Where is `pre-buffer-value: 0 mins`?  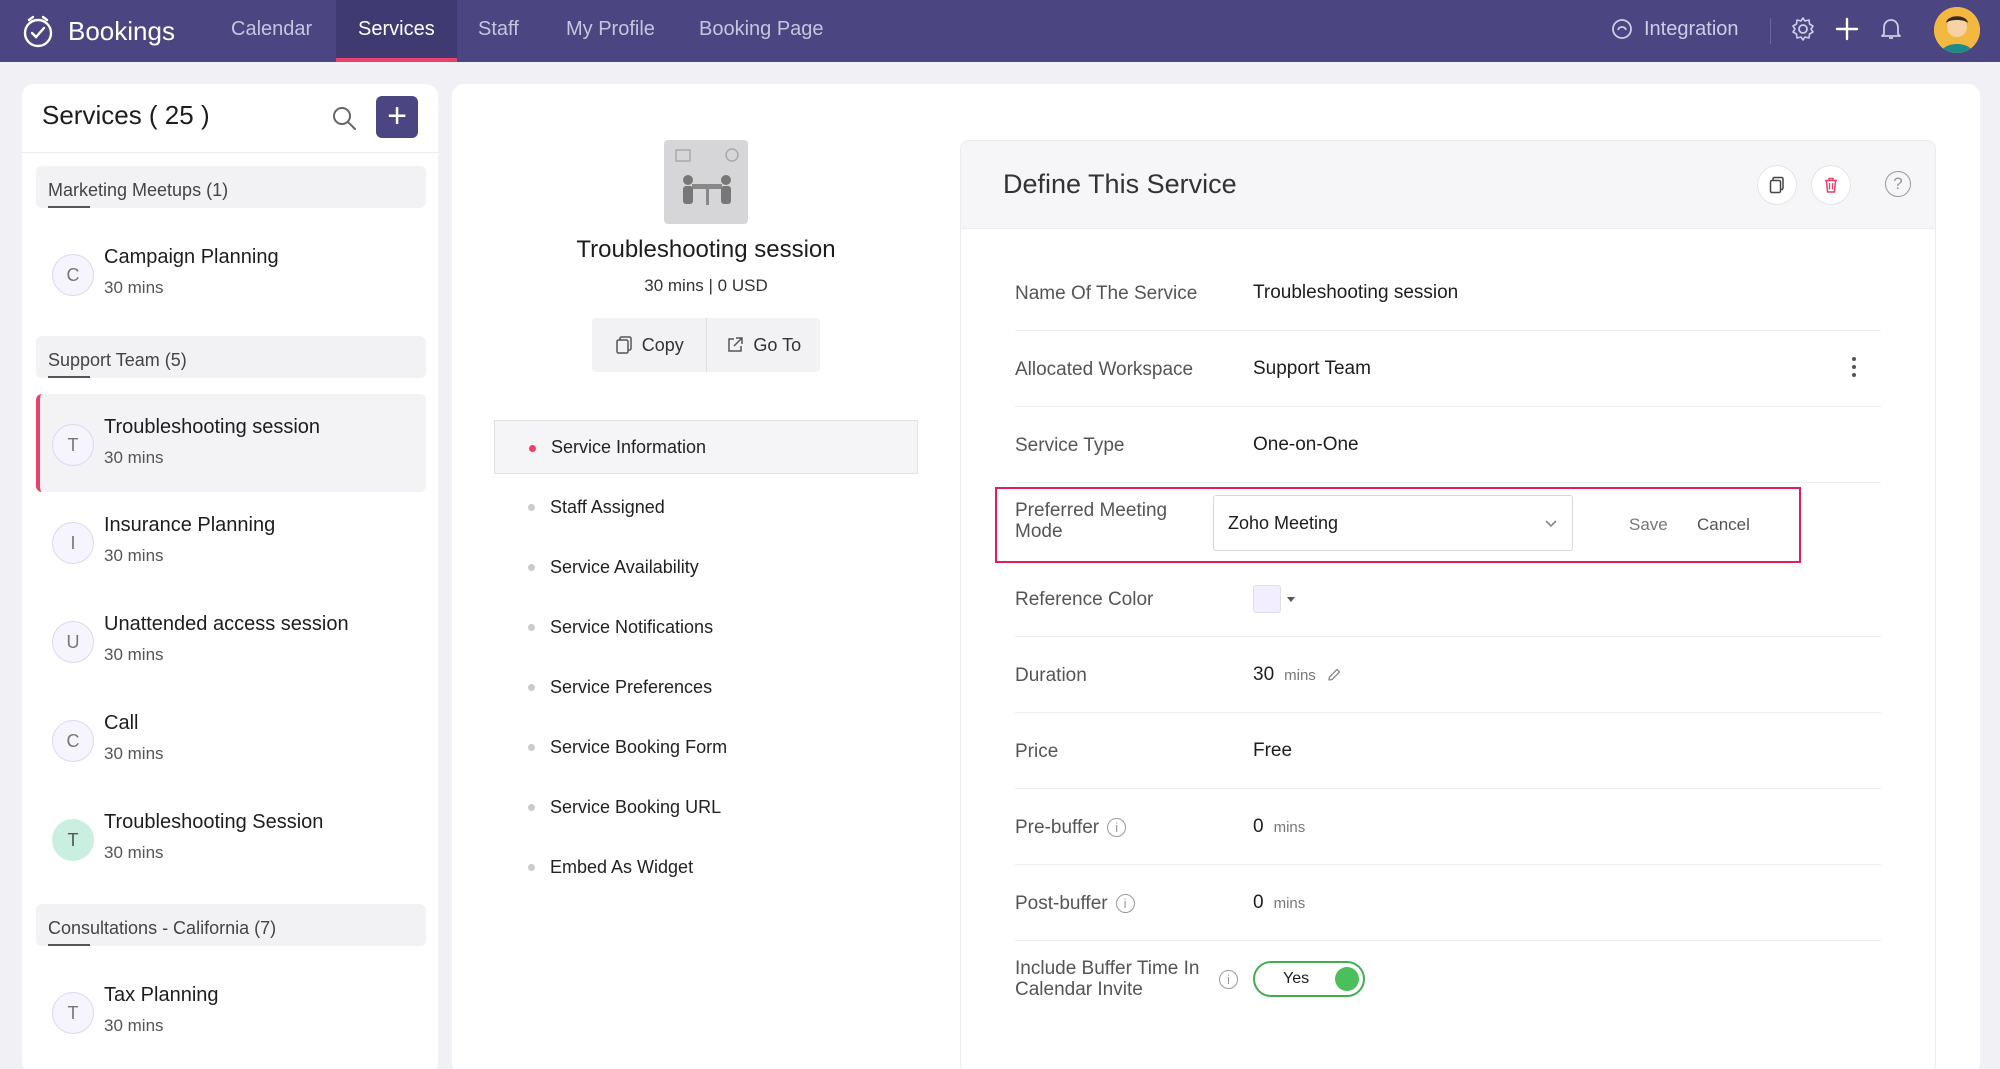 pre-buffer-value: 0 mins is located at coordinates (1279, 827).